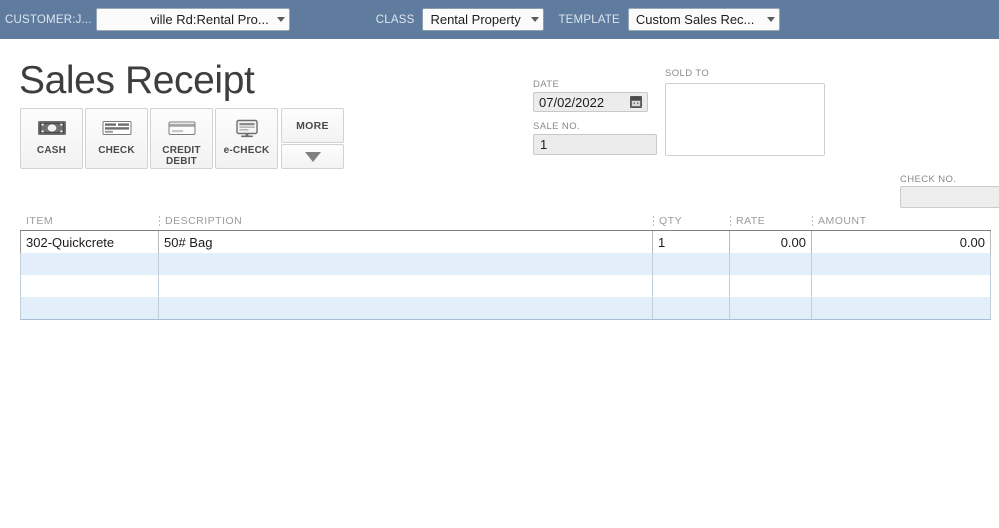 Image resolution: width=999 pixels, height=528 pixels. What do you see at coordinates (771, 221) in the screenshot?
I see `column-header-rate: RATE` at bounding box center [771, 221].